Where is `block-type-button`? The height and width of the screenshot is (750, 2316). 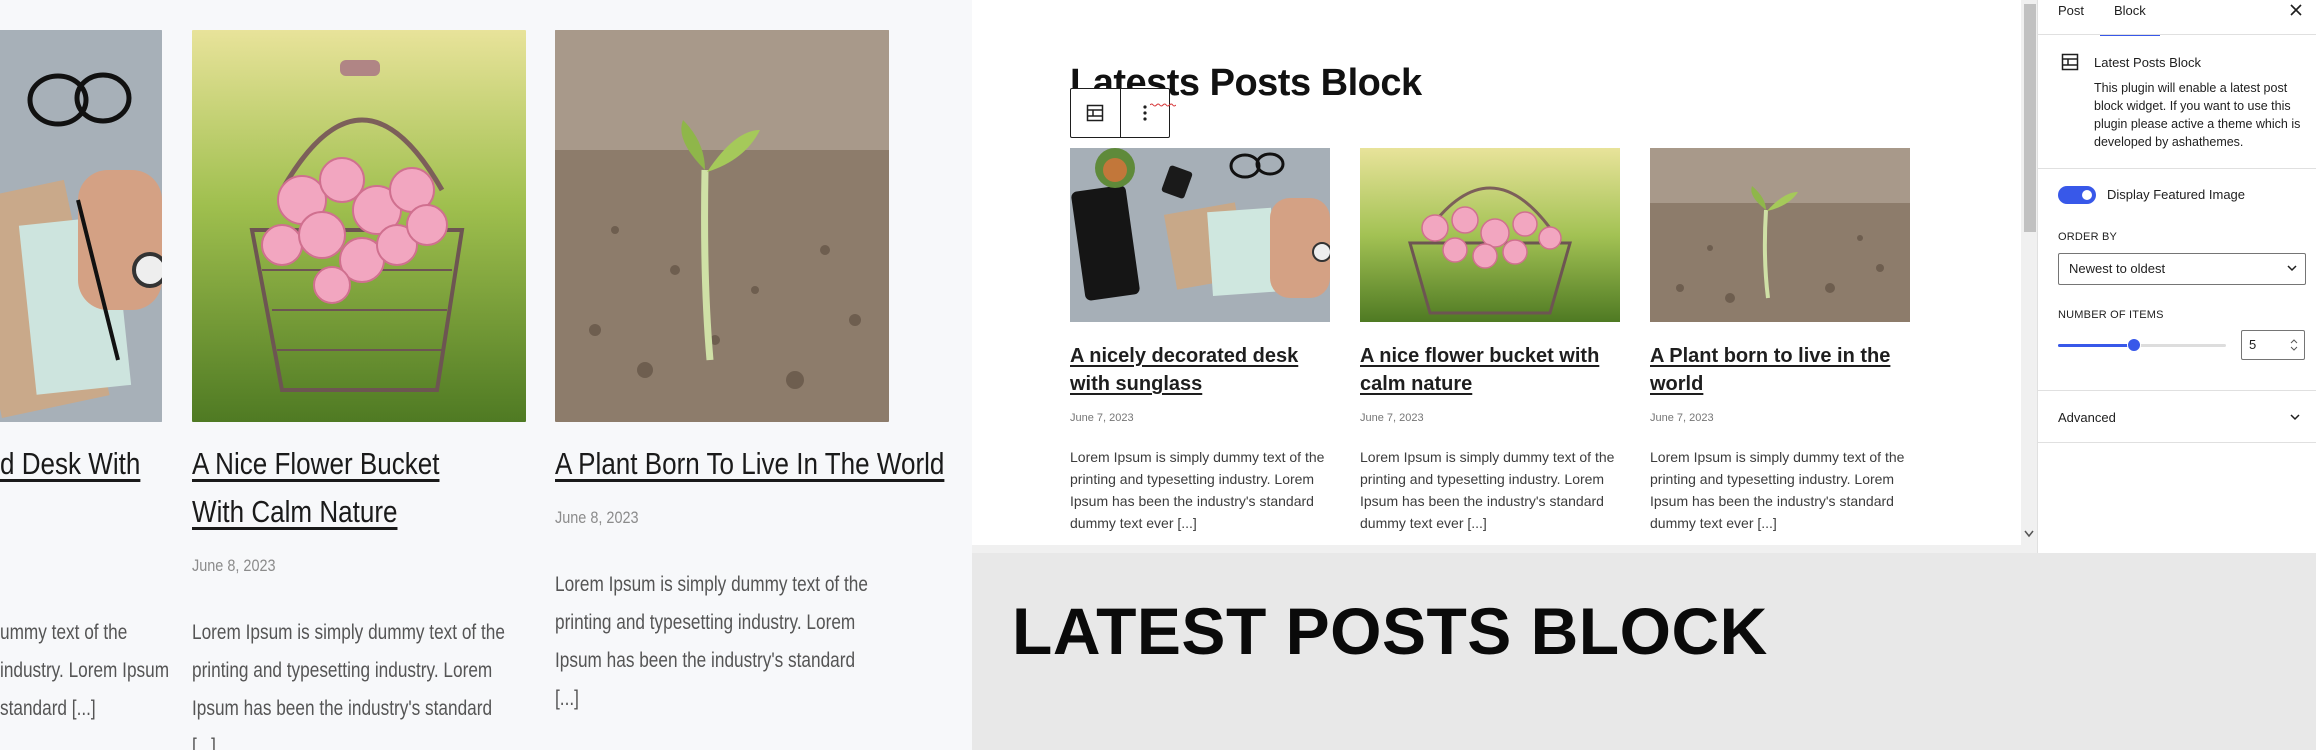 block-type-button is located at coordinates (1095, 113).